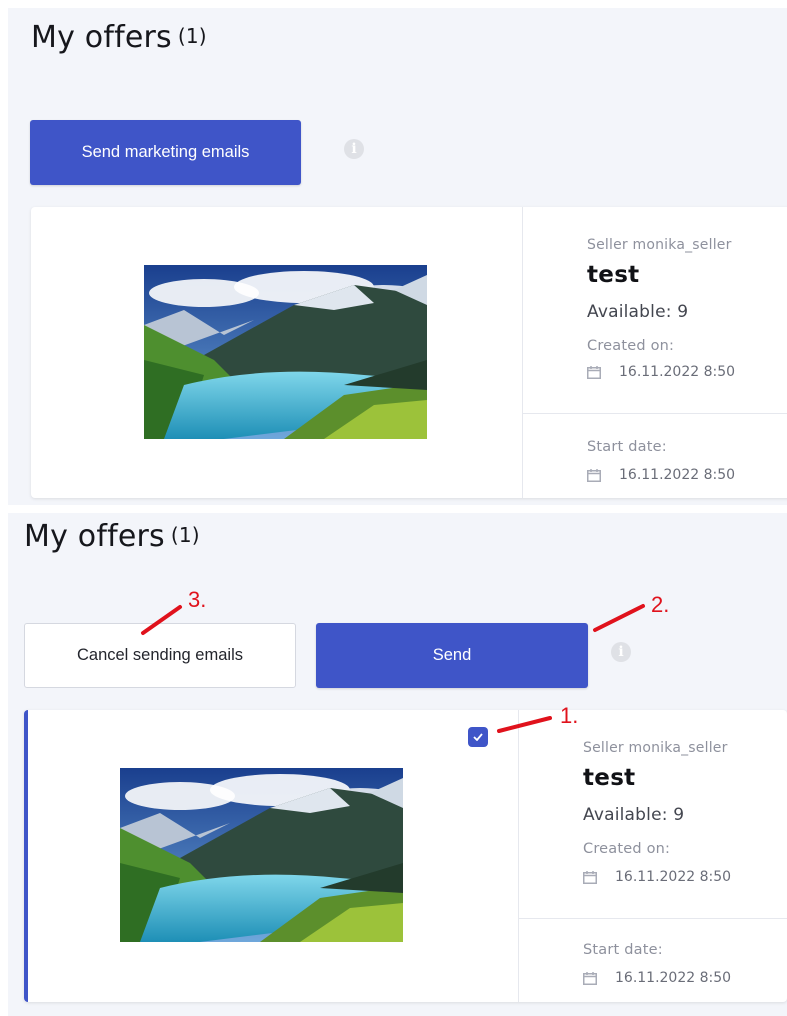  What do you see at coordinates (452, 655) in the screenshot?
I see `send-button: Send` at bounding box center [452, 655].